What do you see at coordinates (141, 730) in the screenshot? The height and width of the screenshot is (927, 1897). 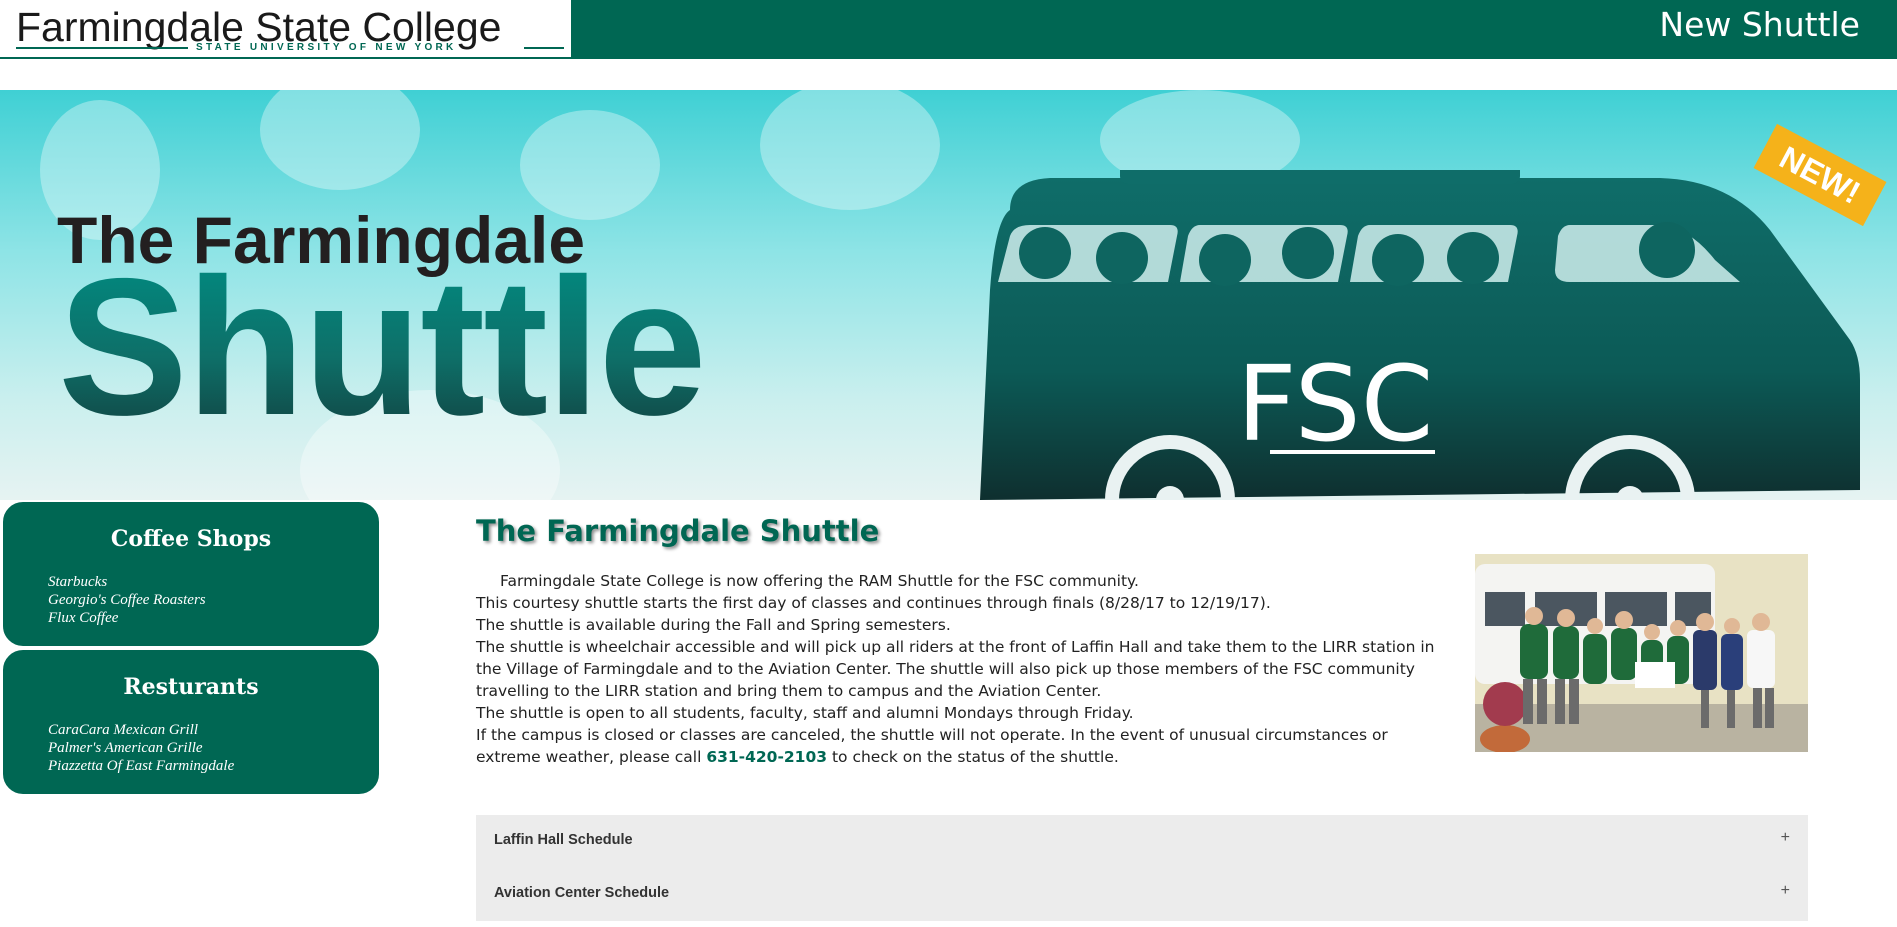 I see `list-item: CaraCara Mexican Grill` at bounding box center [141, 730].